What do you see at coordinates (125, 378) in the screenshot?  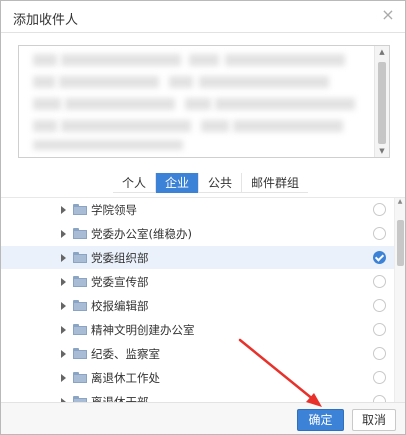 I see `tree-item-label: 离退休工作处` at bounding box center [125, 378].